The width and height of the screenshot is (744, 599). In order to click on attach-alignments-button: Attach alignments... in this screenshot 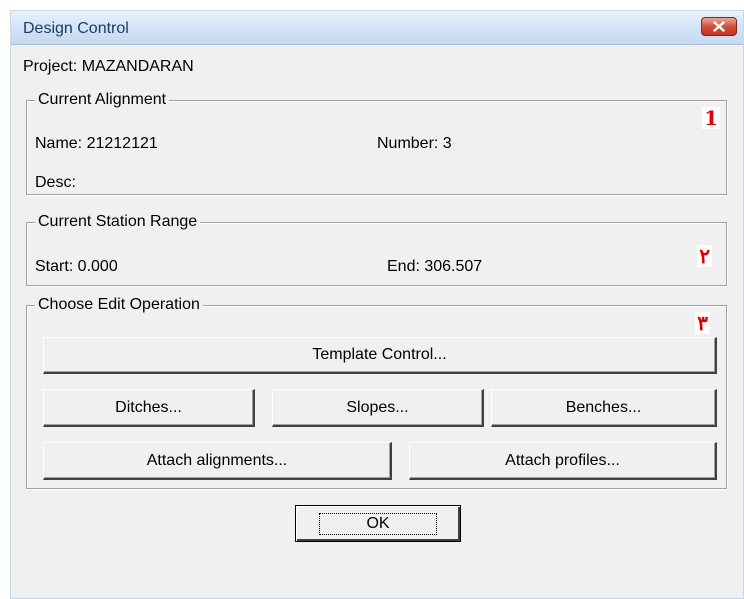, I will do `click(217, 461)`.